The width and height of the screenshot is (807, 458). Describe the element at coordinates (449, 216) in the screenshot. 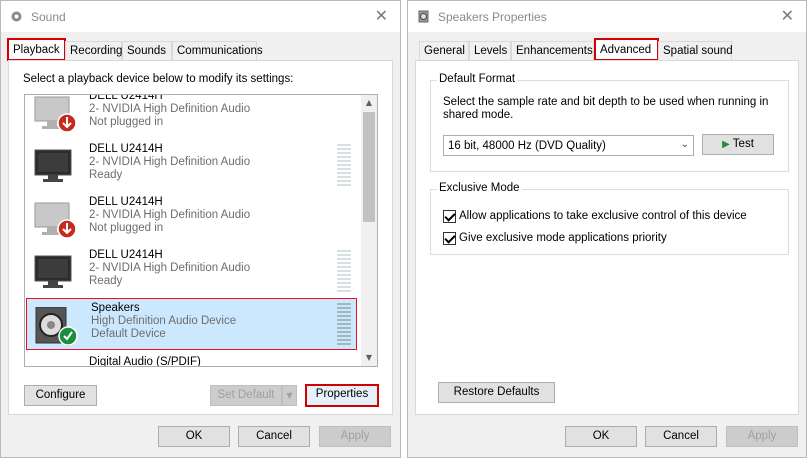

I see `exclusive-control-checkbox` at that location.